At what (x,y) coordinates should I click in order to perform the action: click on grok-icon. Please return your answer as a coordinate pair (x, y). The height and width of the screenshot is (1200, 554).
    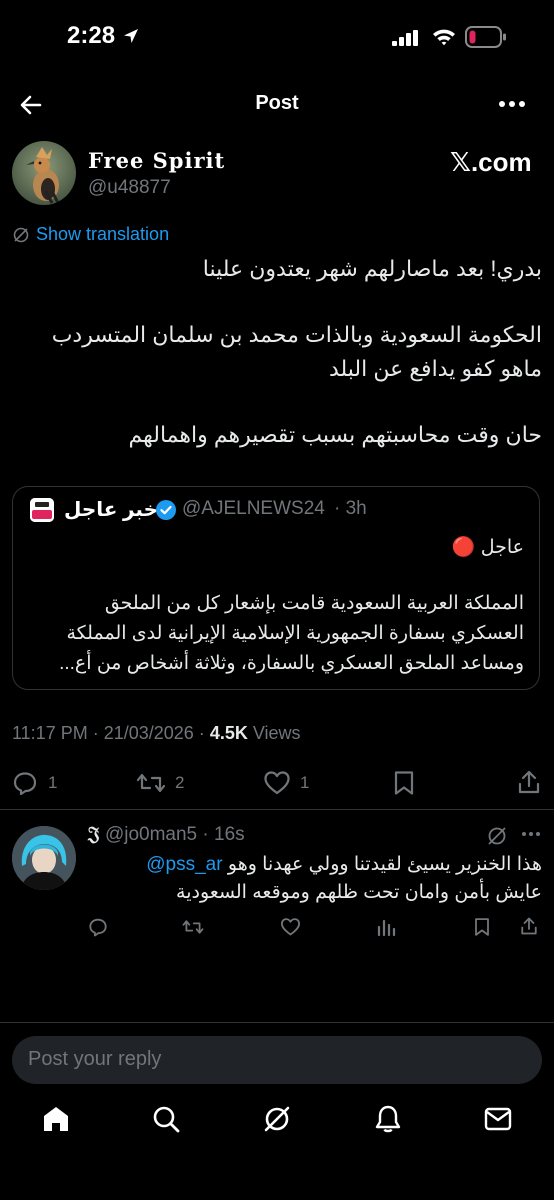
    Looking at the image, I should click on (497, 836).